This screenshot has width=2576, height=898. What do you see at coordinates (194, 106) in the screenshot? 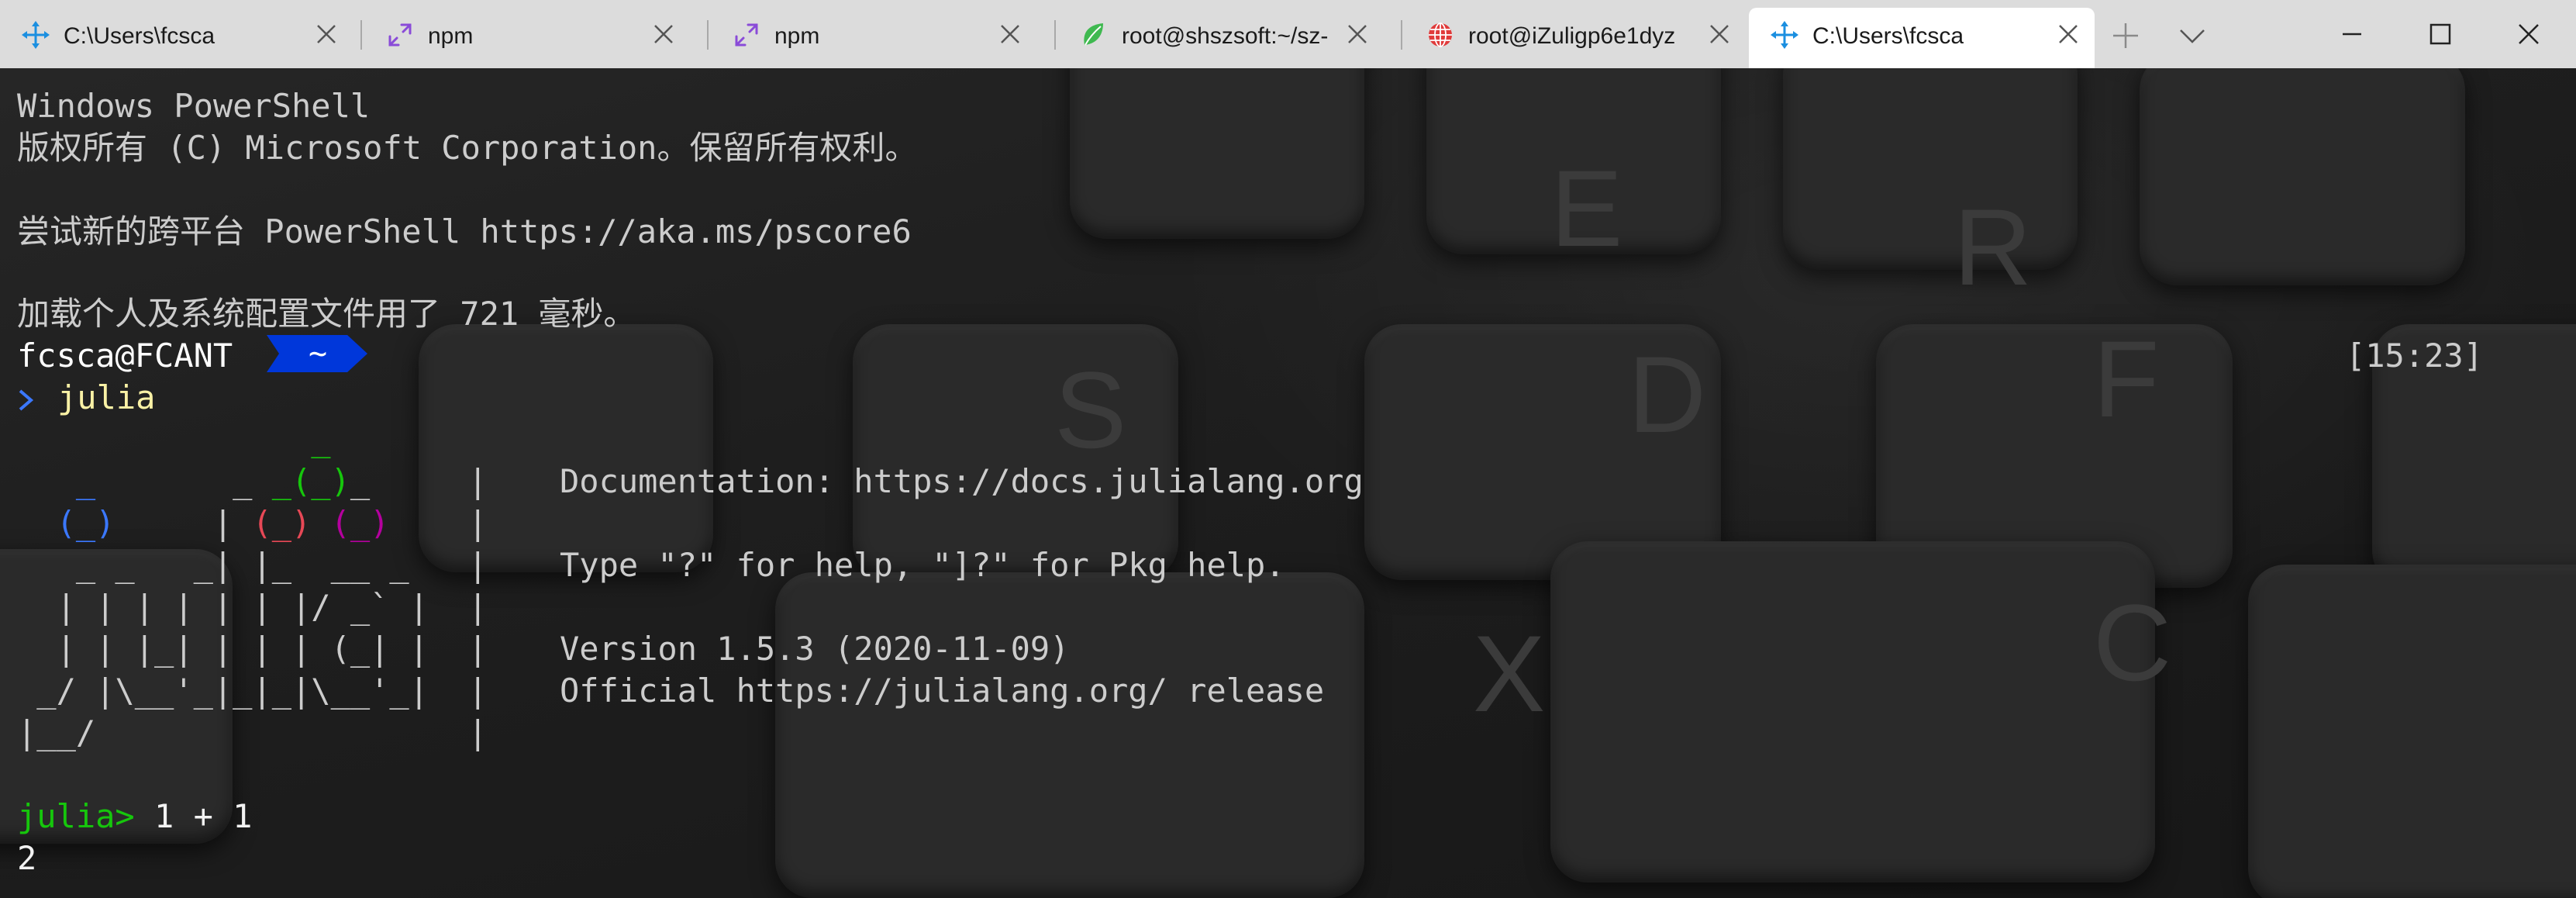
I see `powershell-header: Windows PowerShell` at bounding box center [194, 106].